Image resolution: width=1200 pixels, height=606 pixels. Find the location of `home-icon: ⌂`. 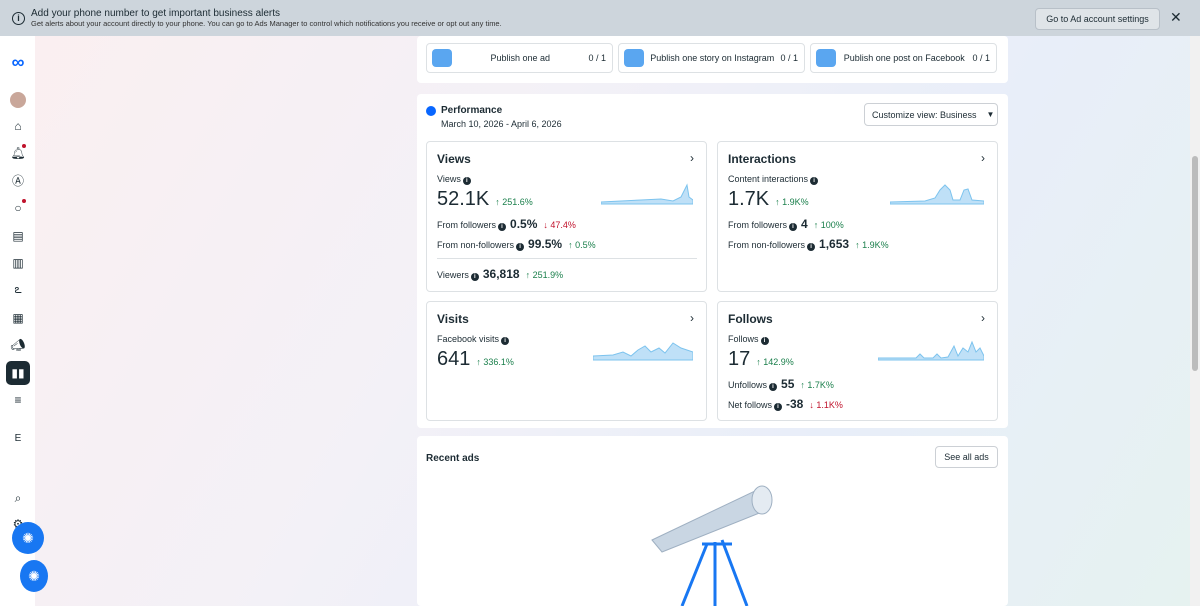

home-icon: ⌂ is located at coordinates (18, 126).